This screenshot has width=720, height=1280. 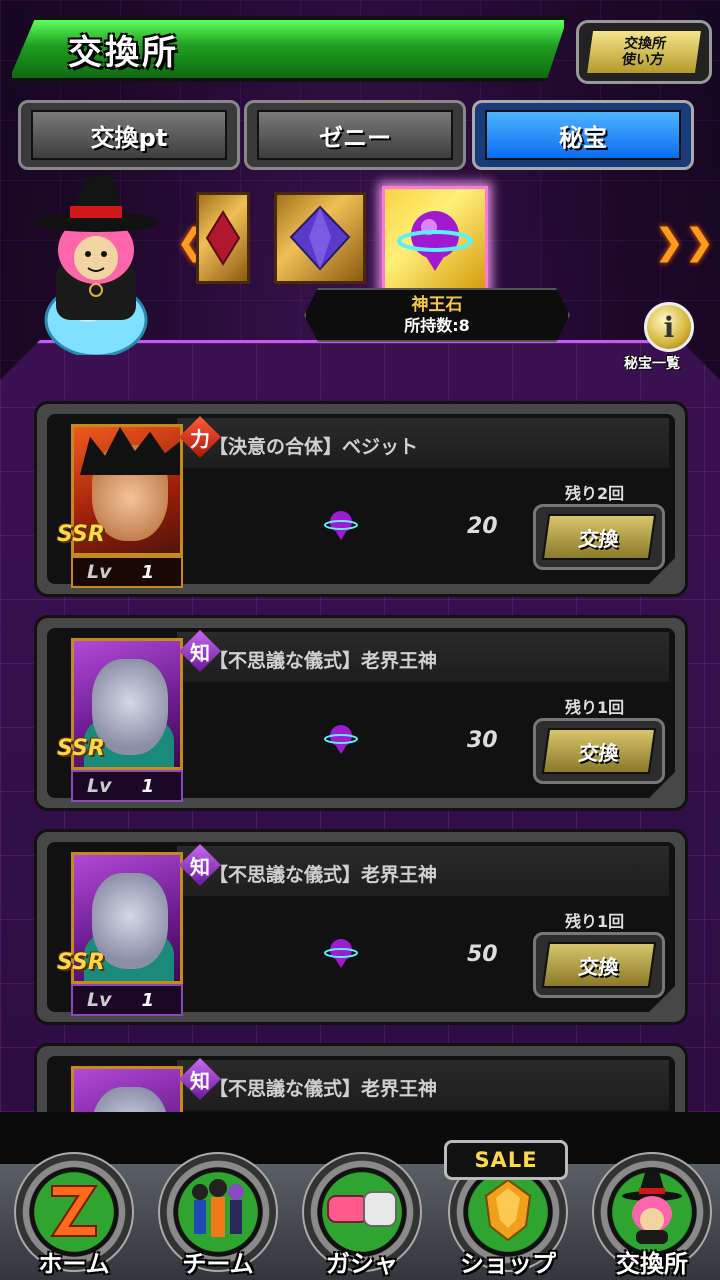 I want to click on treasure-list-button: i, so click(x=669, y=331).